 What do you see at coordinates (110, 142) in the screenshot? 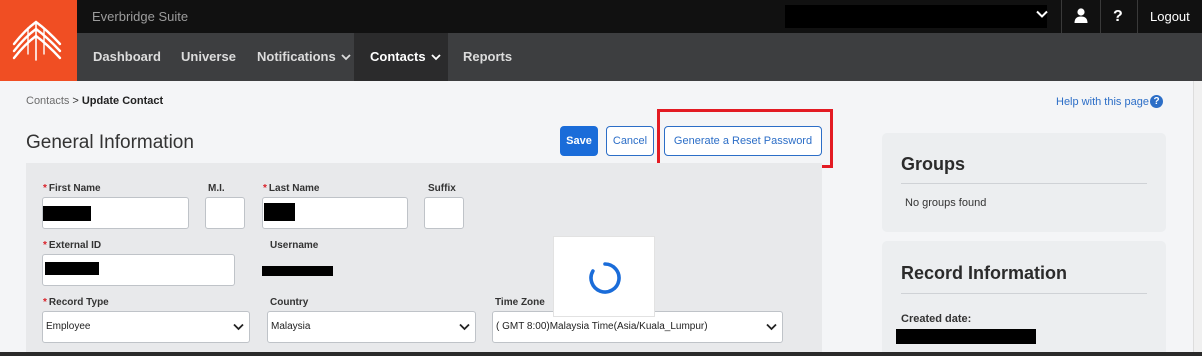
I see `page-title: General Information` at bounding box center [110, 142].